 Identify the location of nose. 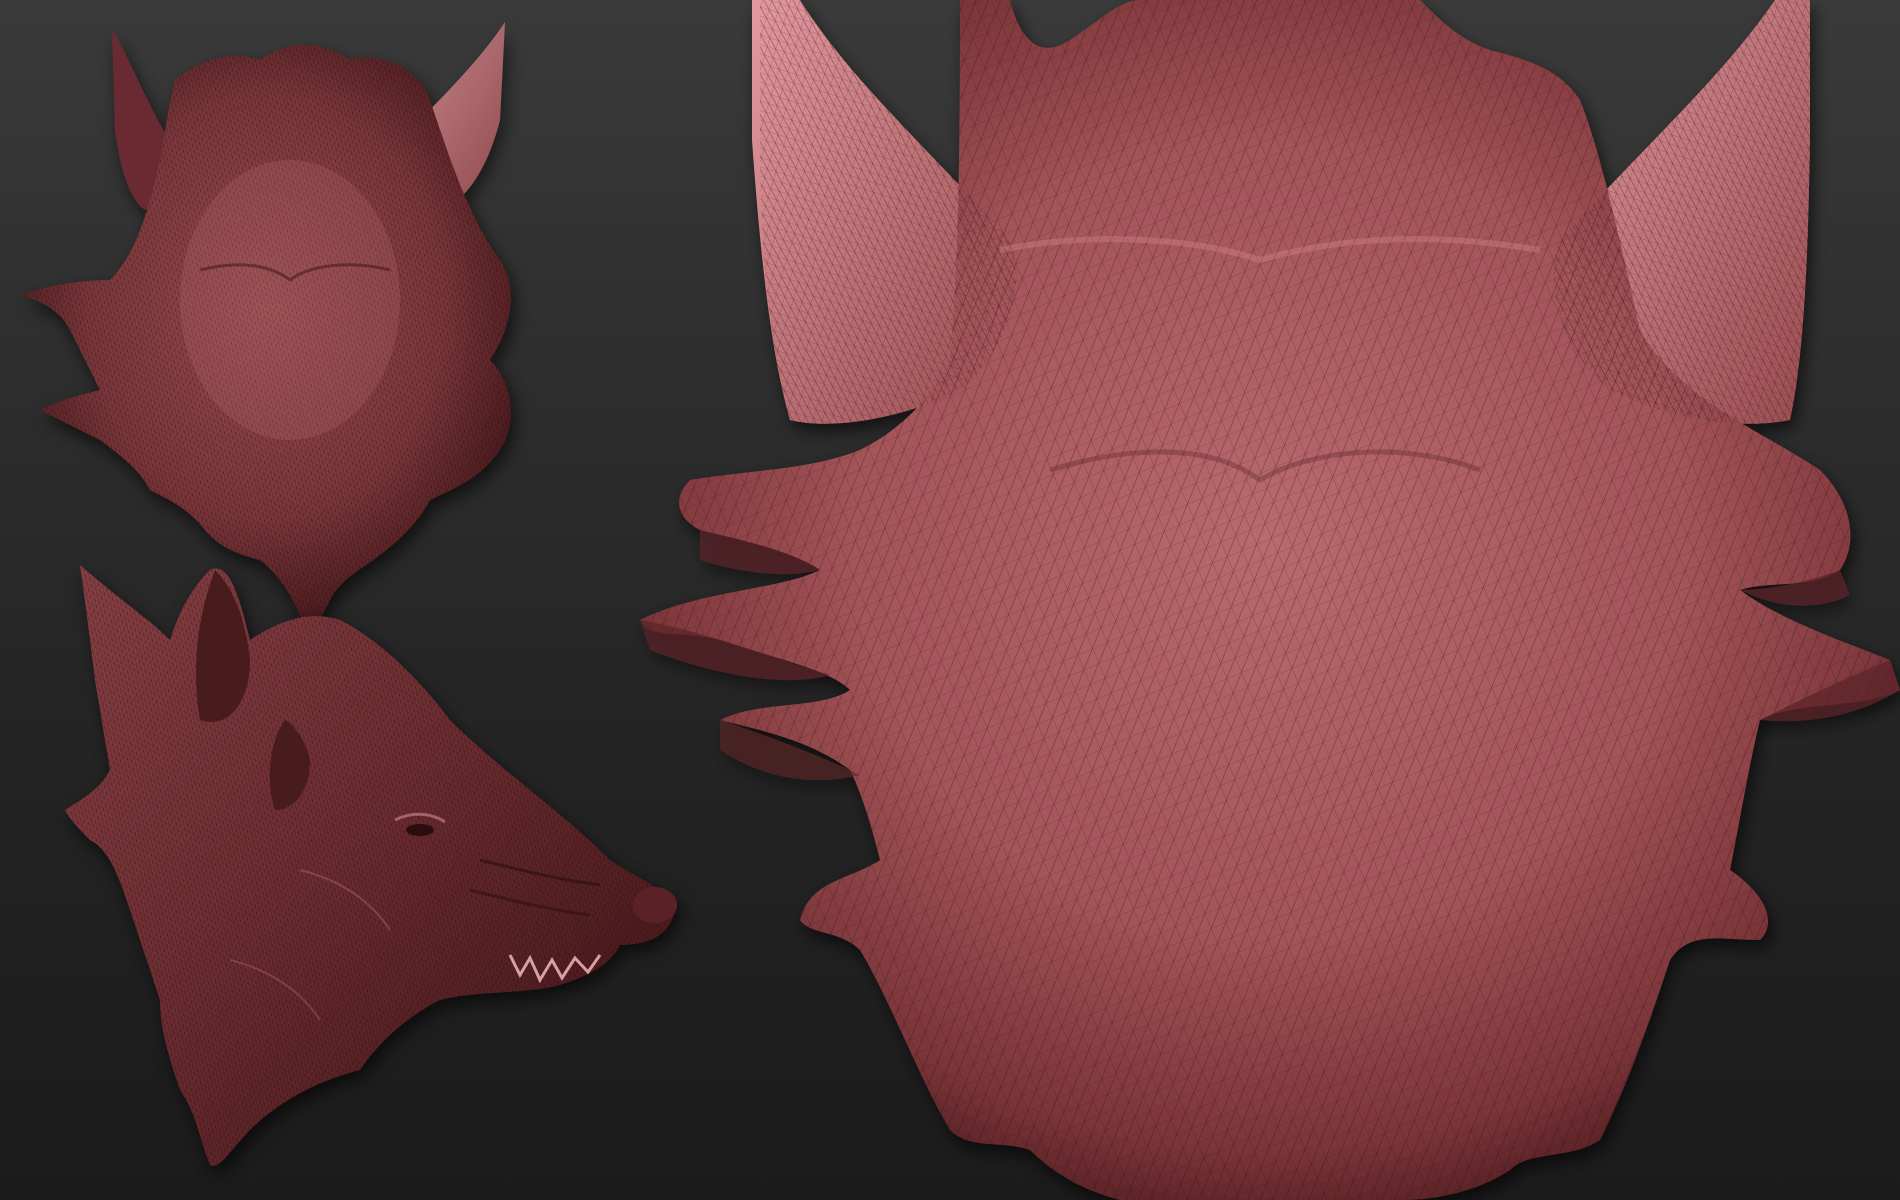
(655, 905).